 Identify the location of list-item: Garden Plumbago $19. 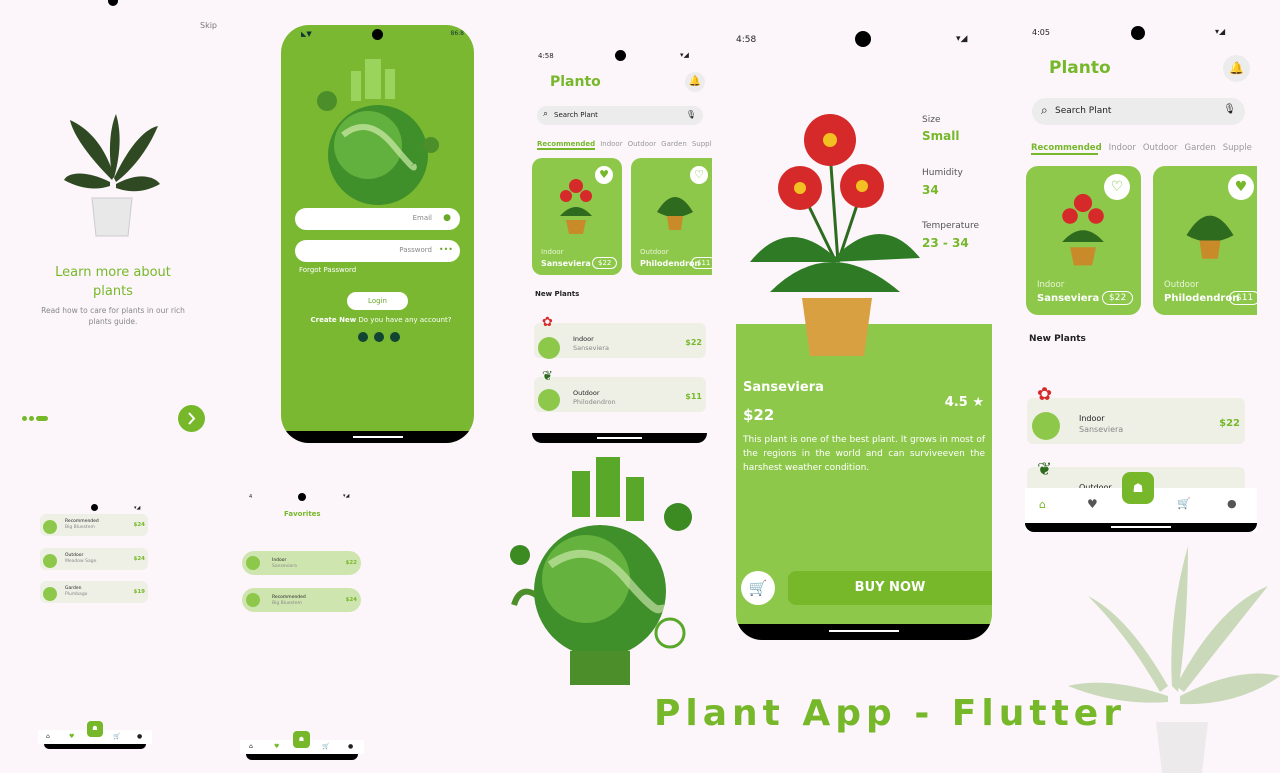
(94, 592).